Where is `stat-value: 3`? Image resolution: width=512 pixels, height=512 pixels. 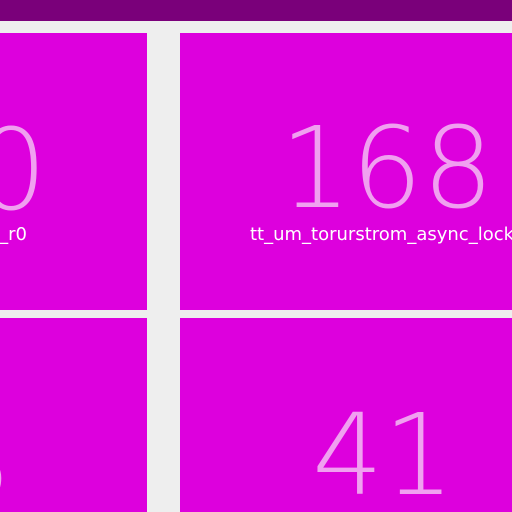 stat-value: 3 is located at coordinates (6, 460).